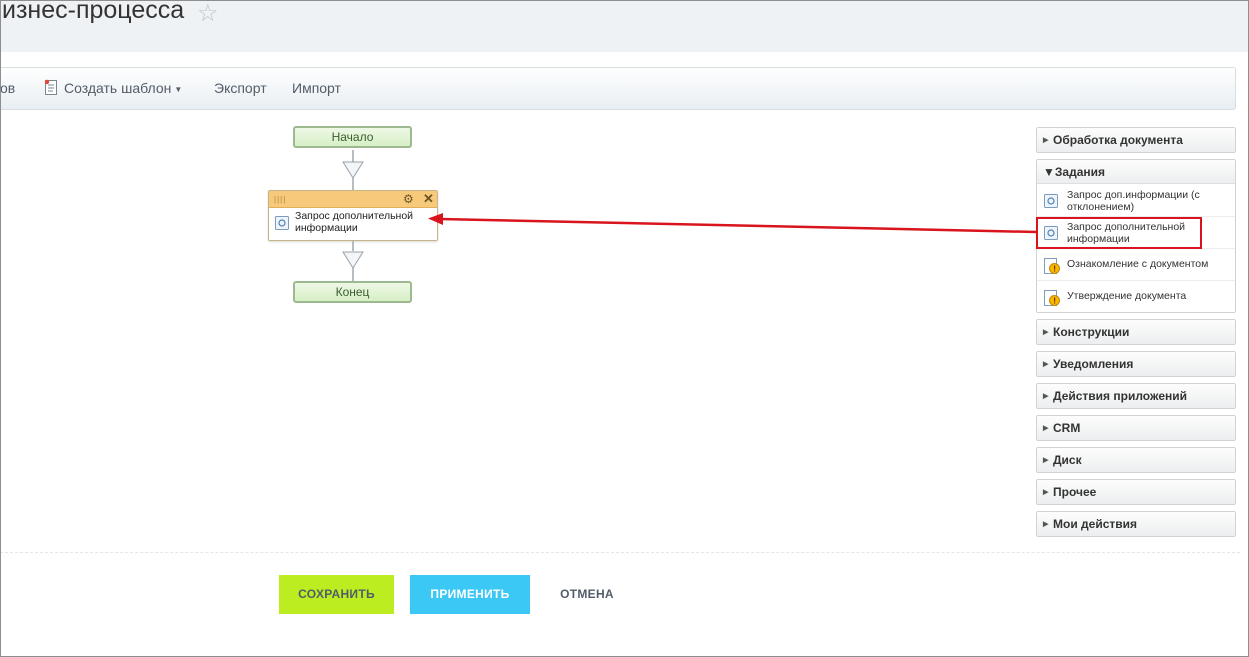 This screenshot has height=657, width=1249. What do you see at coordinates (7, 88) in the screenshot?
I see `toolbar-item-partial: ов` at bounding box center [7, 88].